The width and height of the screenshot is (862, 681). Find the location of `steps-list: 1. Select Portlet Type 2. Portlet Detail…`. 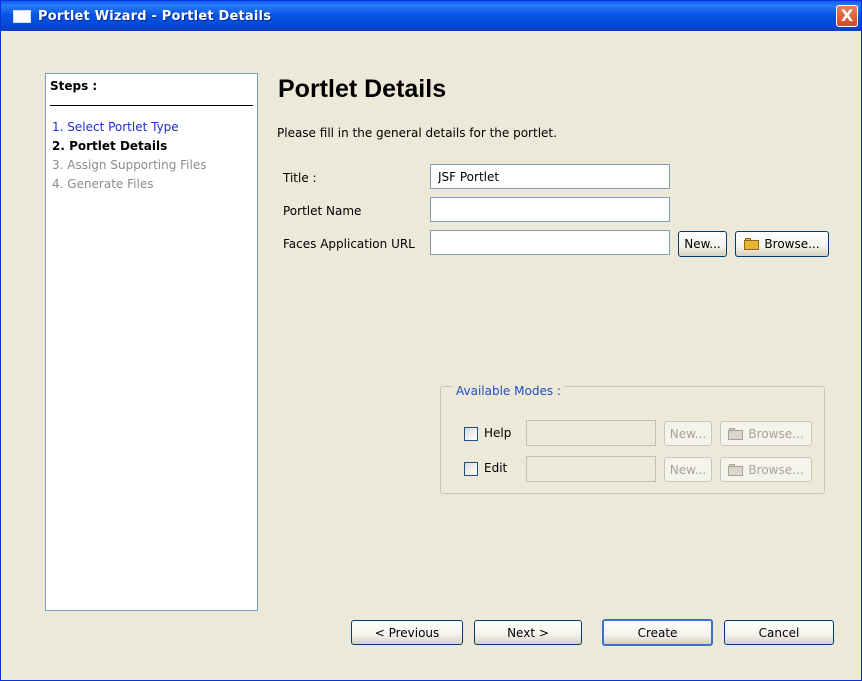

steps-list: 1. Select Portlet Type 2. Portlet Detail… is located at coordinates (129, 156).